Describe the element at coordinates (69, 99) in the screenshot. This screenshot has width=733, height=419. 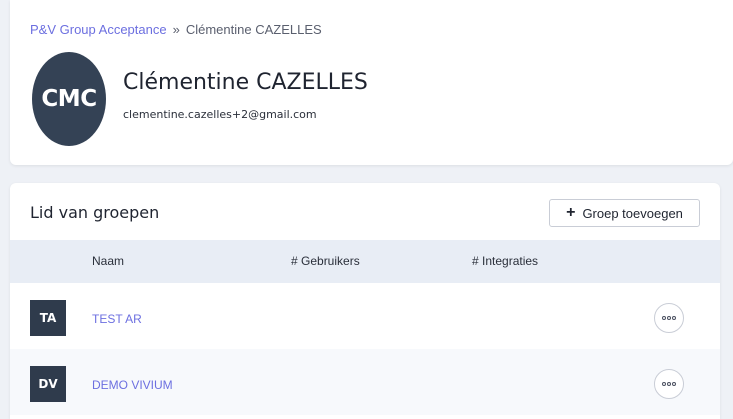
I see `avatar: CMC` at that location.